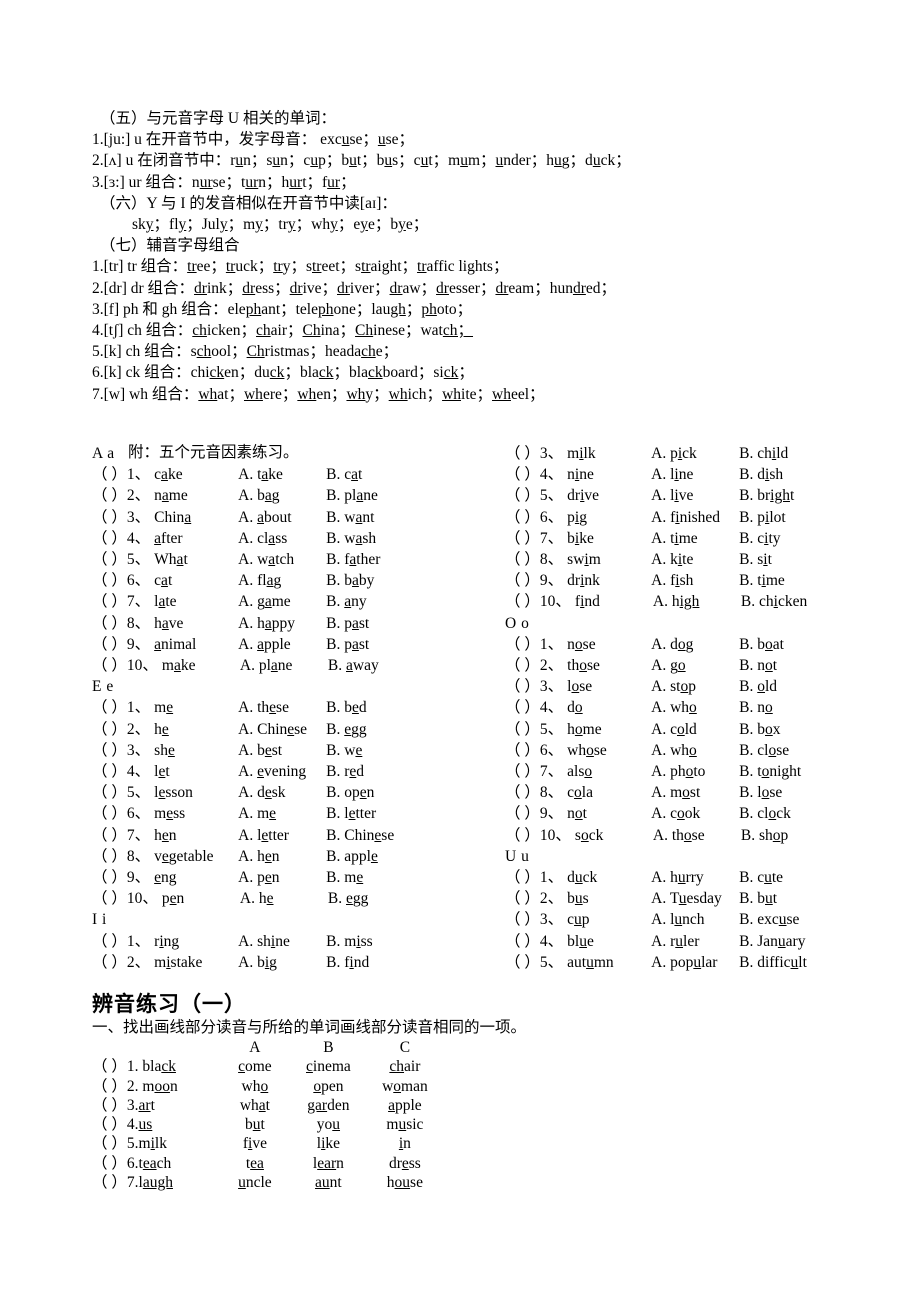 This screenshot has width=920, height=1302. I want to click on option-a: A. desk, so click(282, 792).